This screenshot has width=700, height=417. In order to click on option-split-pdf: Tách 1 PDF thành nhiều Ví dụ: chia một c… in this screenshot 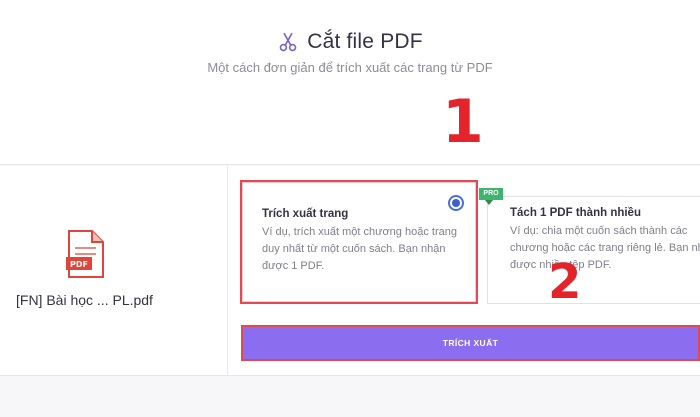, I will do `click(593, 250)`.